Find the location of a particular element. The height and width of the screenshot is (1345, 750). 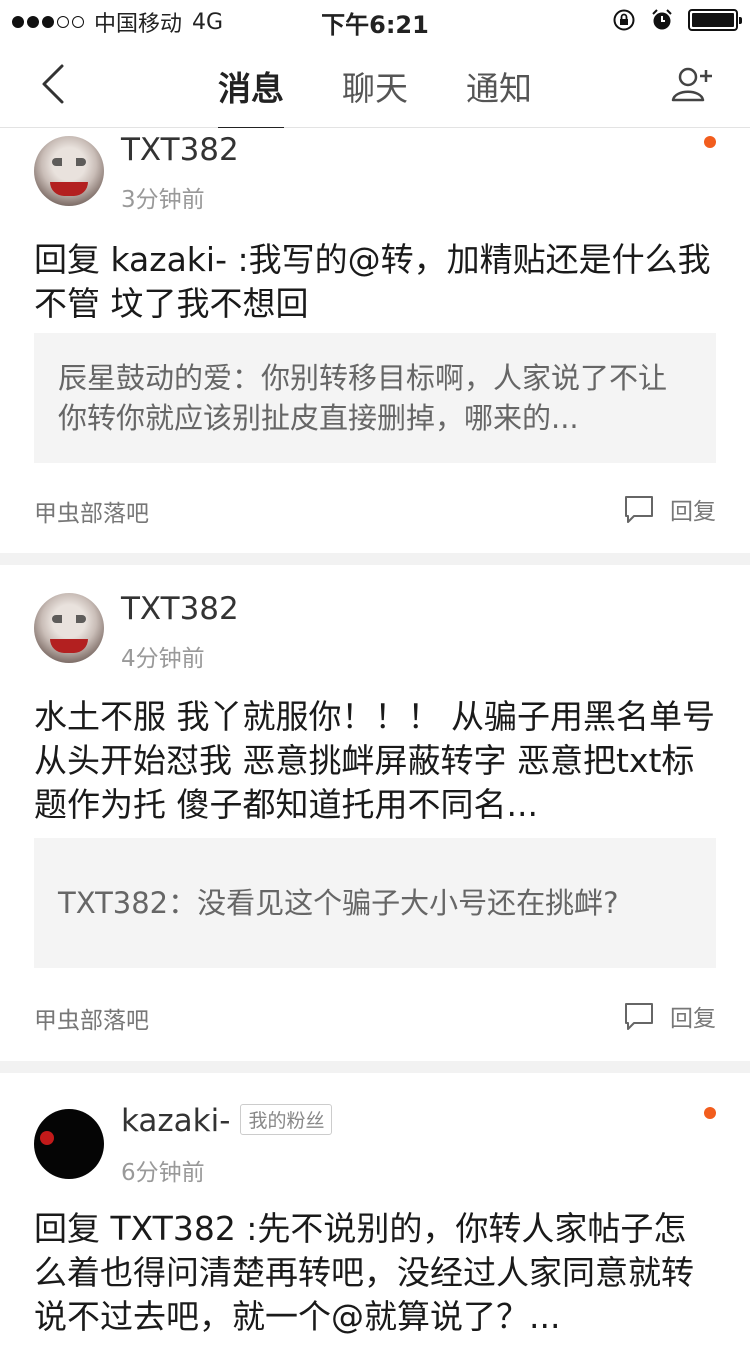

username-row: kazaki- 我的粉丝 is located at coordinates (227, 1121).